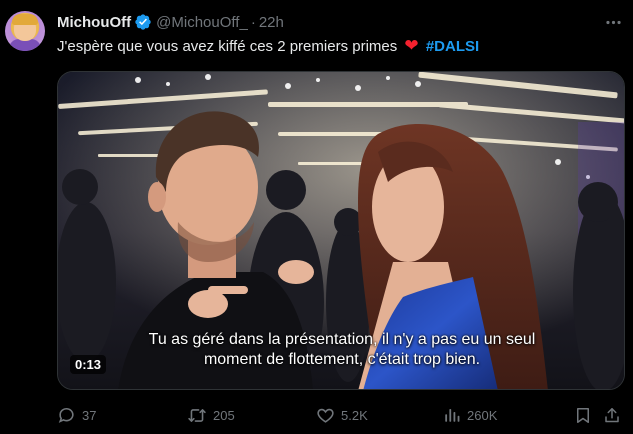  I want to click on tweet-header: MichouOff @MichouOff_ · 22h, so click(170, 22).